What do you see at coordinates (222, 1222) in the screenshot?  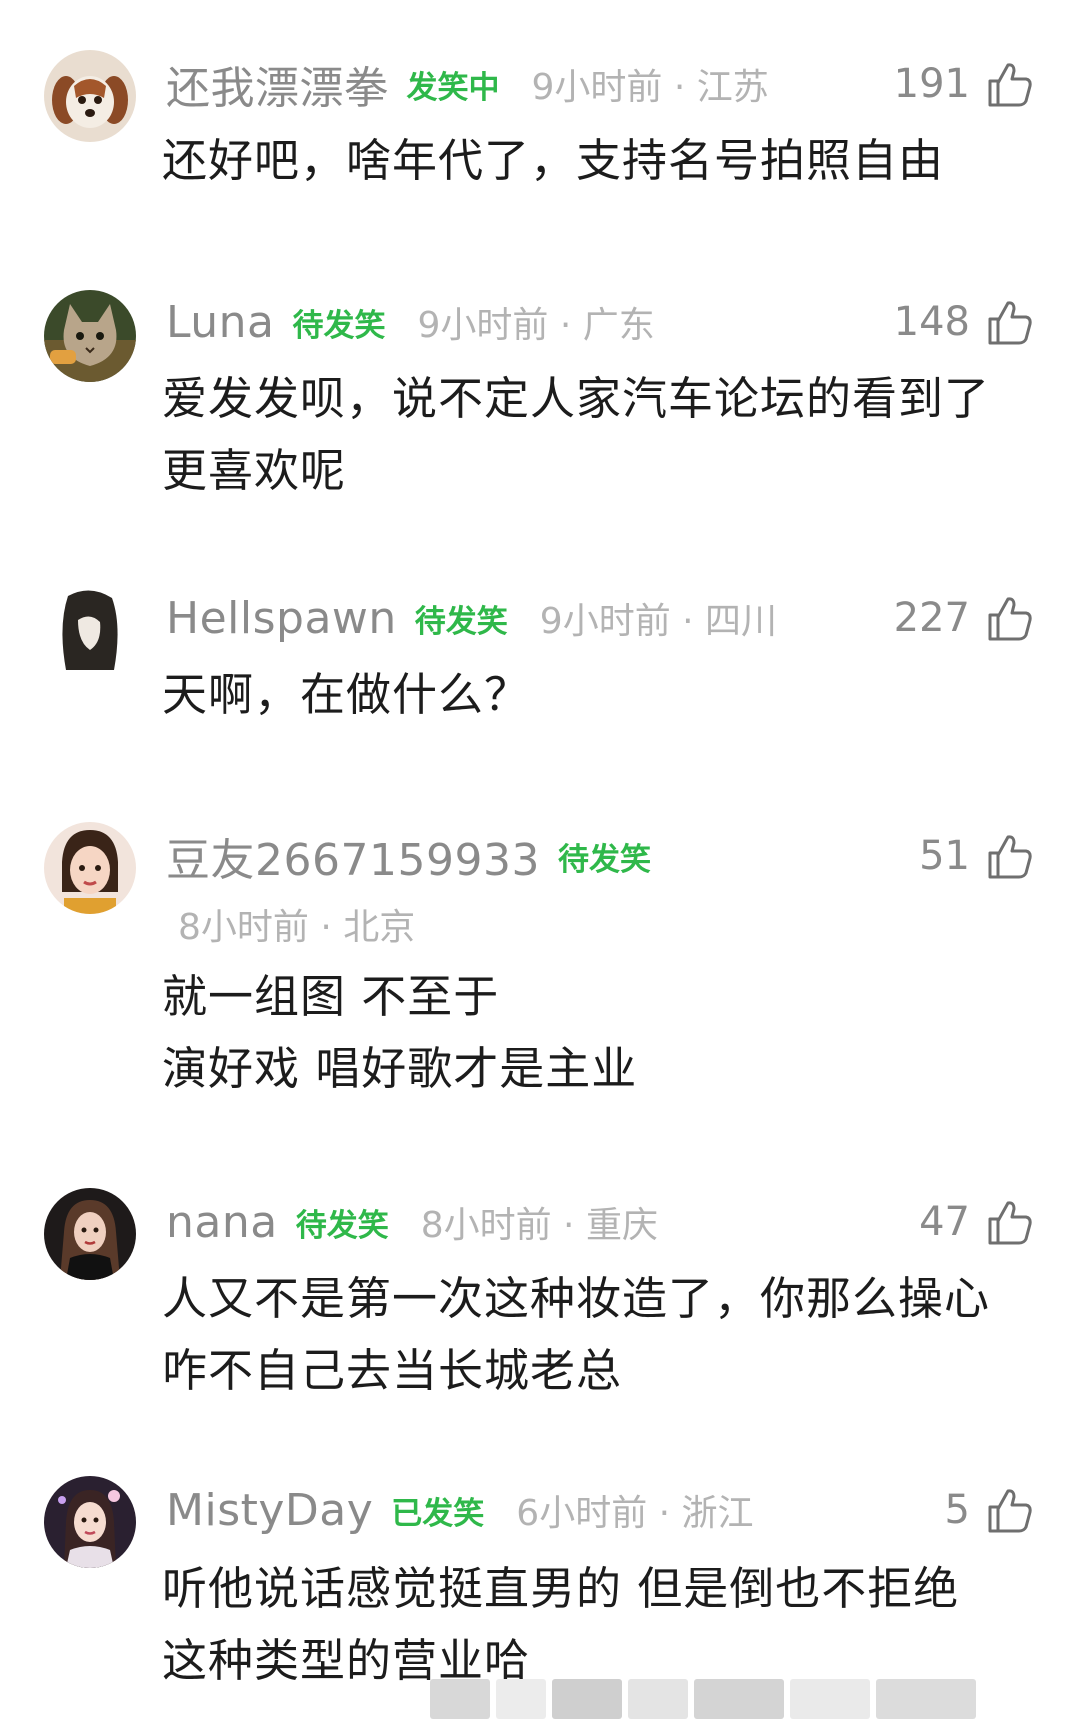 I see `username: nana` at bounding box center [222, 1222].